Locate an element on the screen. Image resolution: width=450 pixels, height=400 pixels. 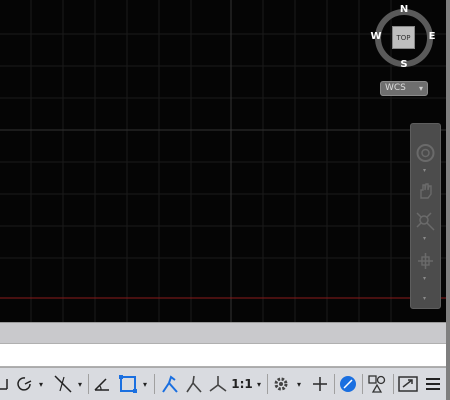
compass-west: W is located at coordinates (376, 36).